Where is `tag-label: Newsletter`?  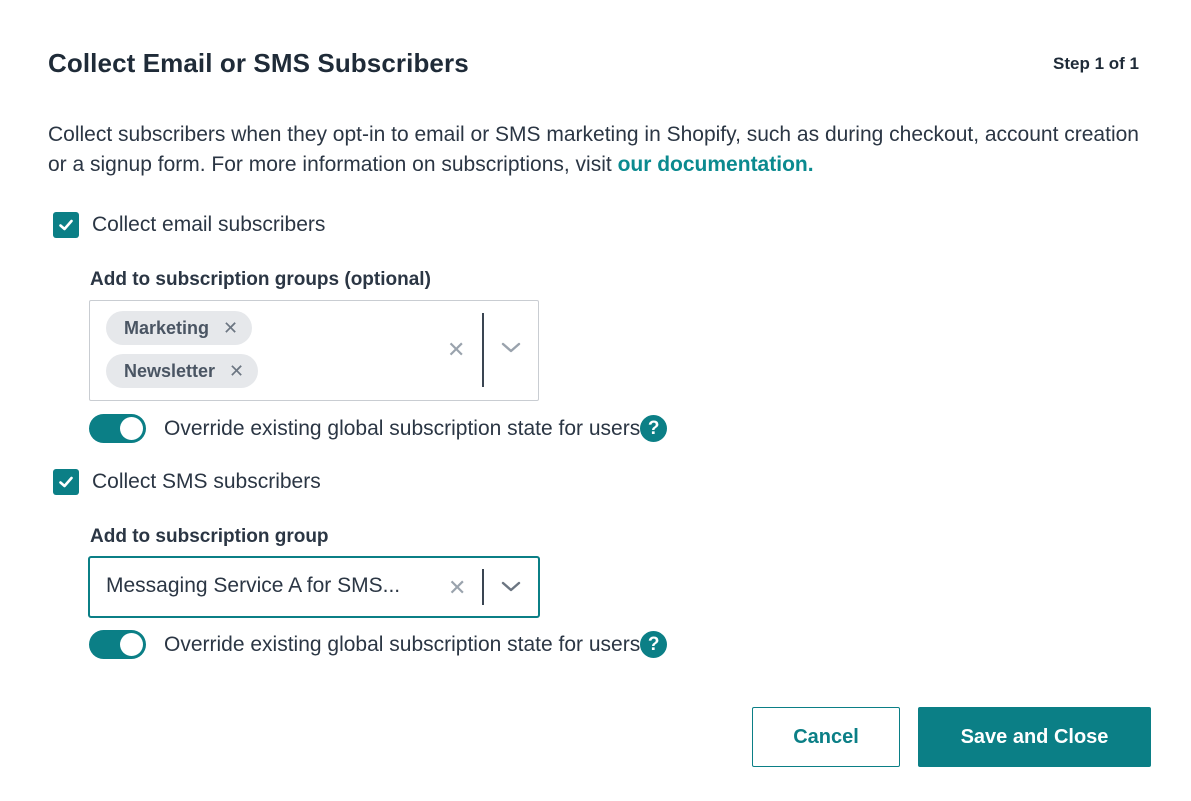 tag-label: Newsletter is located at coordinates (170, 370).